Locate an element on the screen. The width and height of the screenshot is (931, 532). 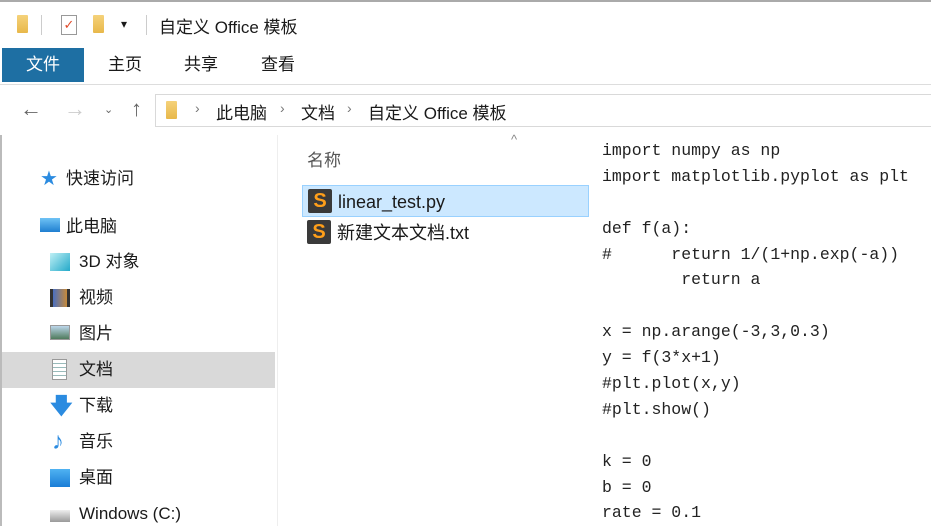
properties-icon: ✓ is located at coordinates (69, 25).